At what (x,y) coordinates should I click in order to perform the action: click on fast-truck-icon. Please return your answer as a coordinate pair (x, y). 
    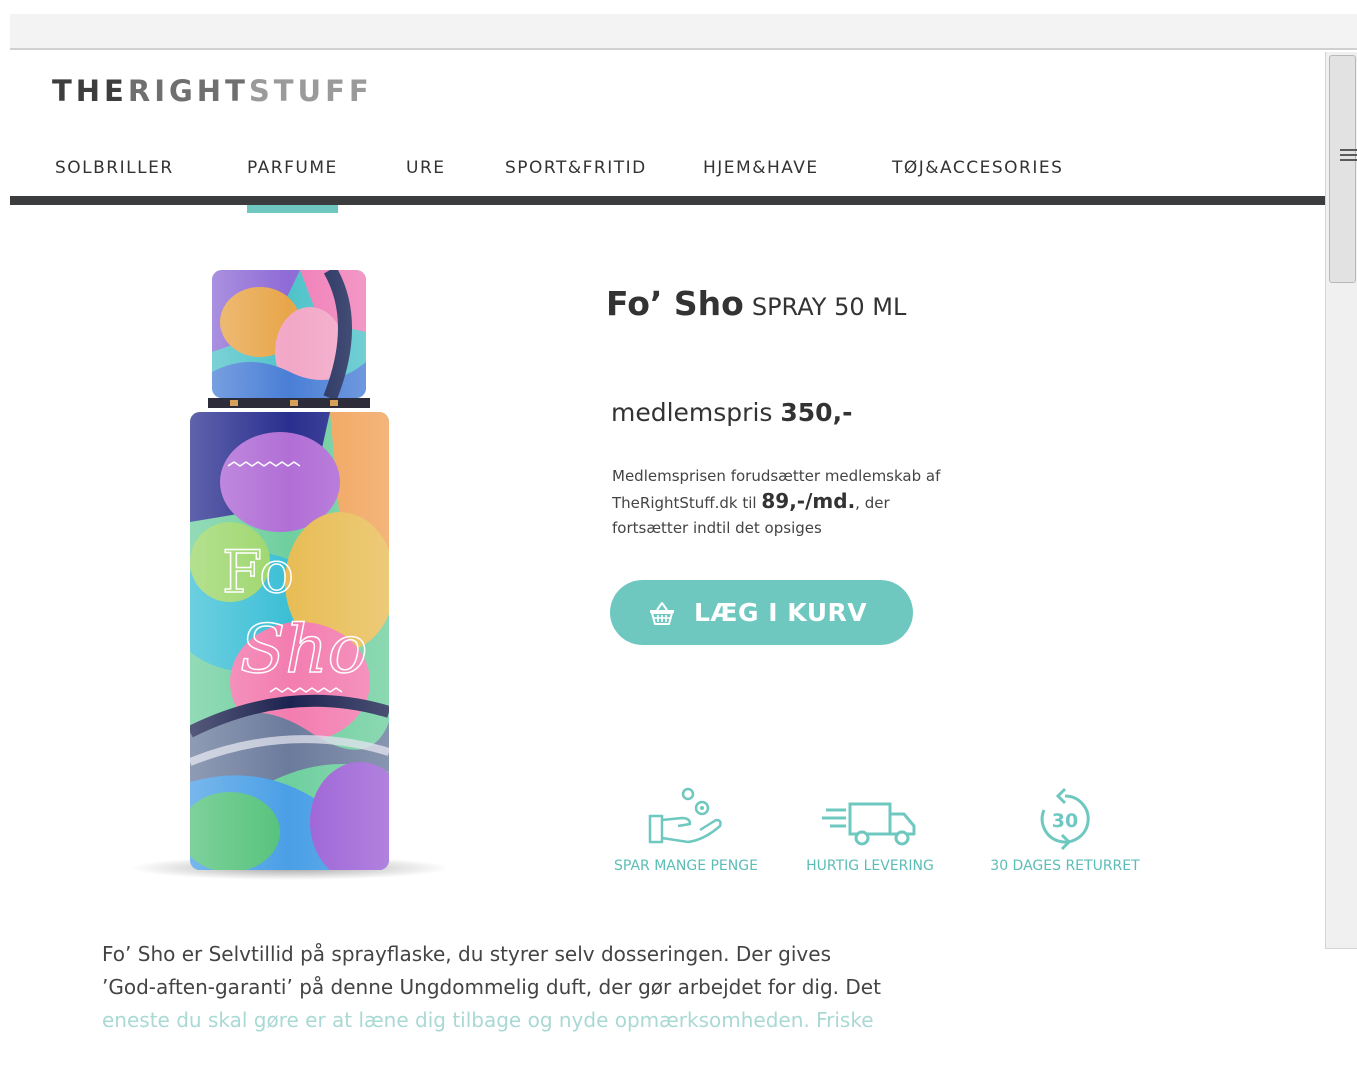
    Looking at the image, I should click on (869, 824).